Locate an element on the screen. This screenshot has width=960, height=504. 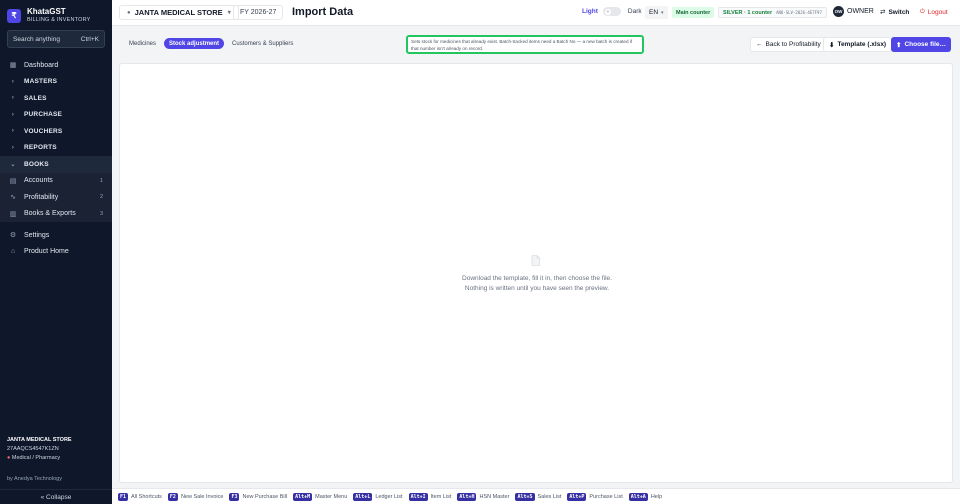
home-icon: ⌂ is located at coordinates (13, 252).